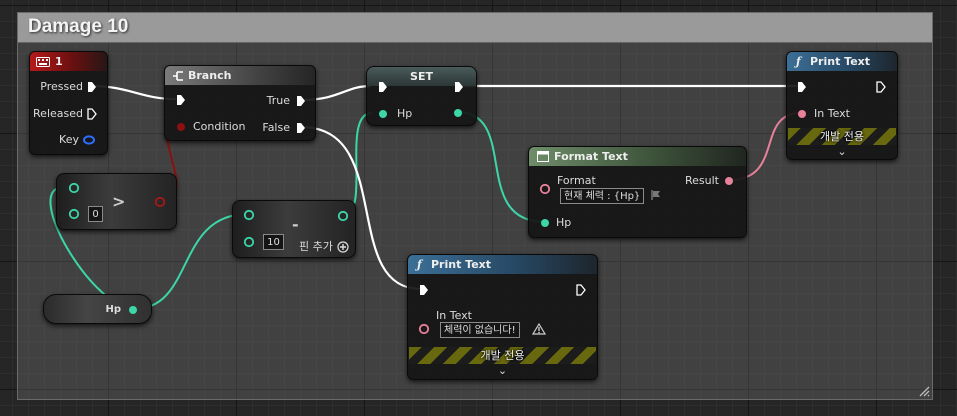 This screenshot has width=957, height=416. I want to click on greater-operator: >, so click(119, 201).